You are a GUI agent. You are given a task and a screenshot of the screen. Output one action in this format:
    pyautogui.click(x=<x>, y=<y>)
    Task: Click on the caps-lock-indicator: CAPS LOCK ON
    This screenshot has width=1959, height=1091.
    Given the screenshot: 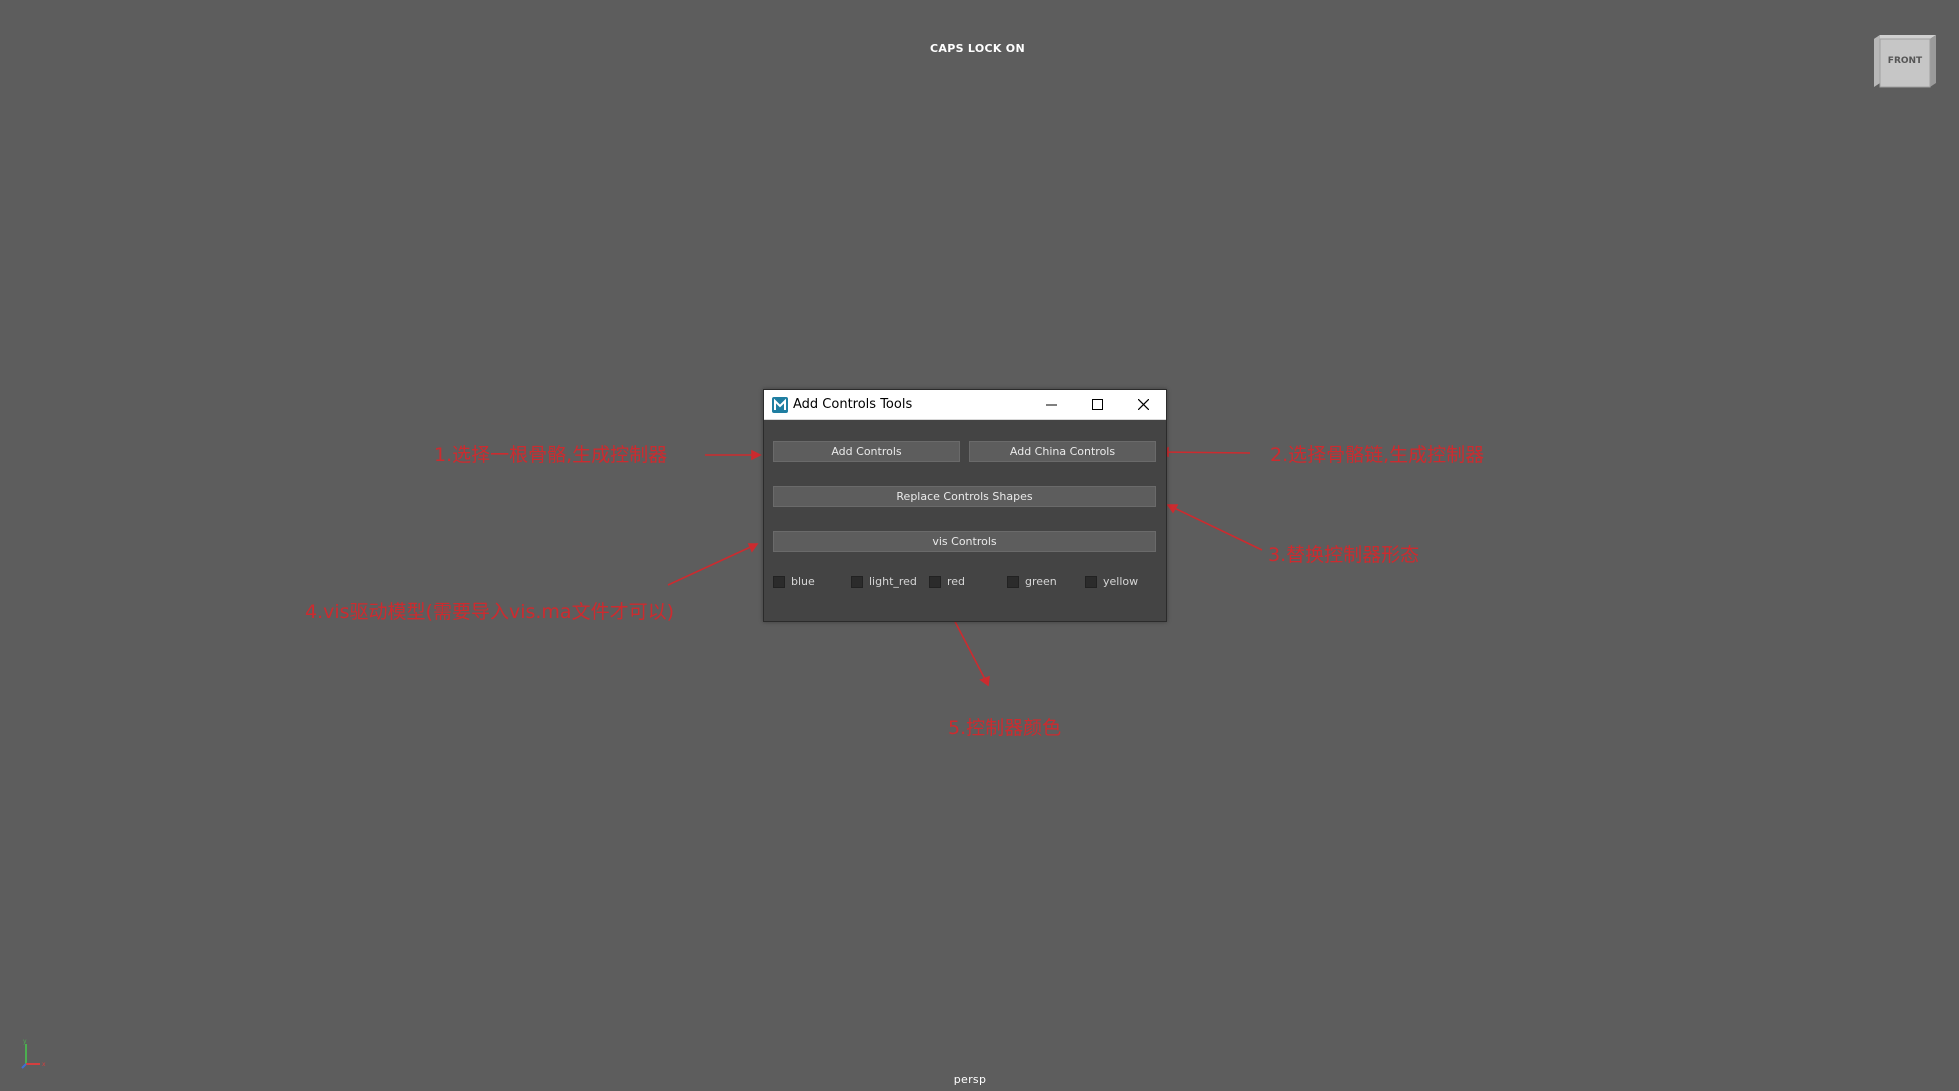 What is the action you would take?
    pyautogui.click(x=977, y=48)
    